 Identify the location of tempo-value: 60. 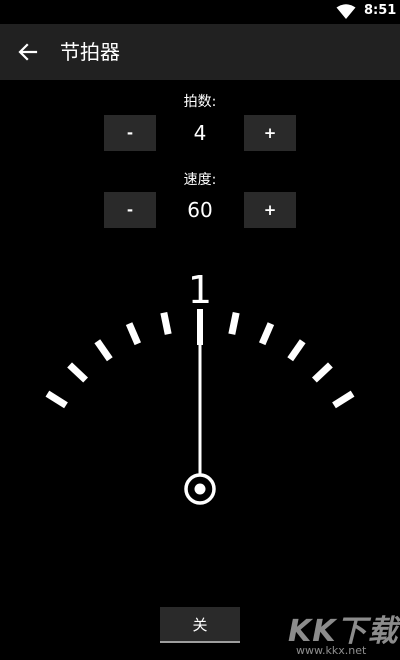
(200, 210).